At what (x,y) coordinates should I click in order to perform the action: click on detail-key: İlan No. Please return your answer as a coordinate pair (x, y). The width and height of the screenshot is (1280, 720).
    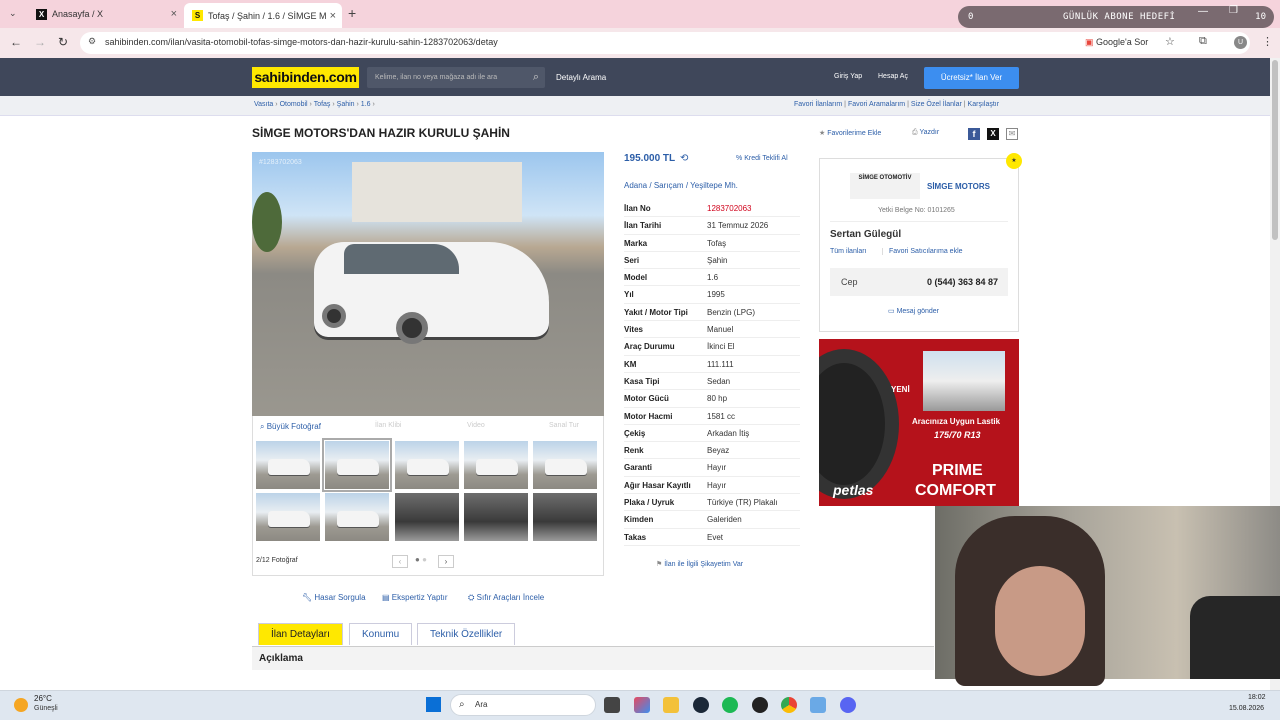
    Looking at the image, I should click on (637, 208).